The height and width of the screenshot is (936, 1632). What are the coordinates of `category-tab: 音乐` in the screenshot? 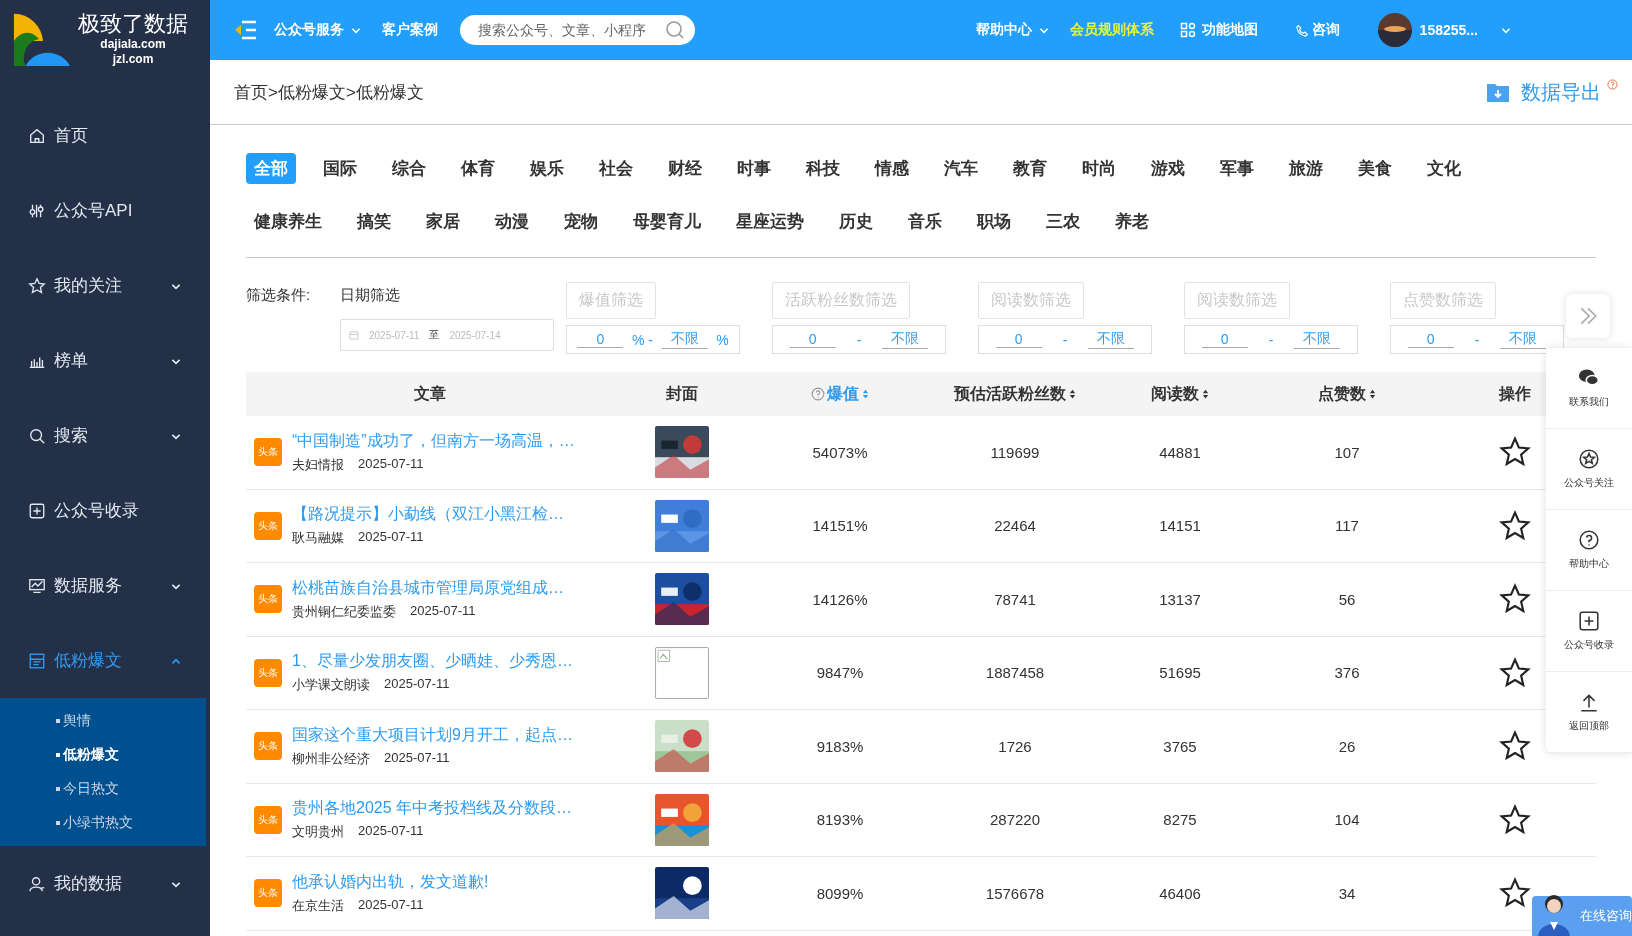 It's located at (925, 221).